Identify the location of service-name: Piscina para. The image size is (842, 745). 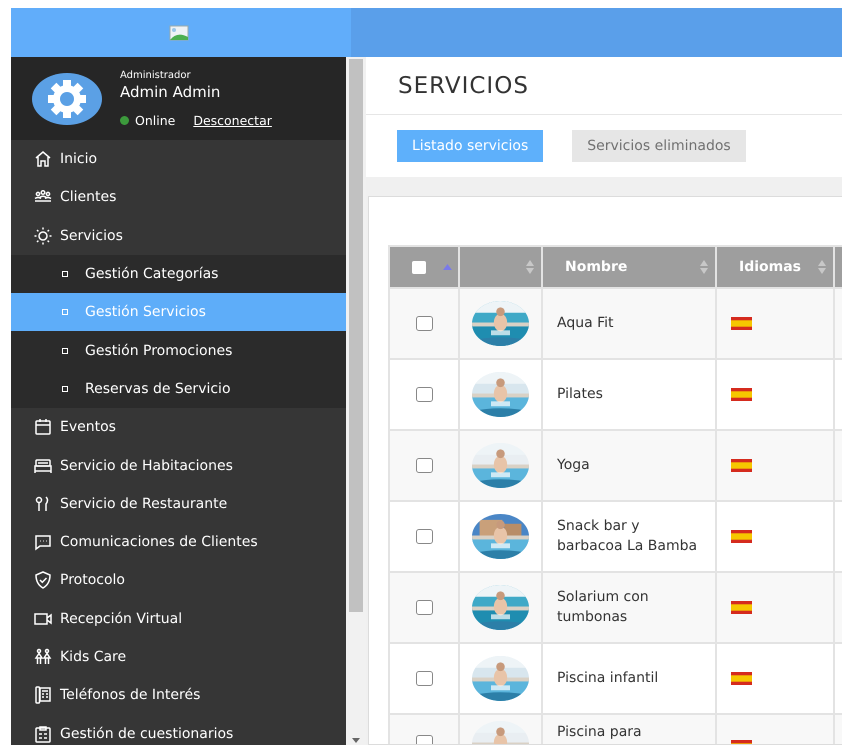
(599, 732).